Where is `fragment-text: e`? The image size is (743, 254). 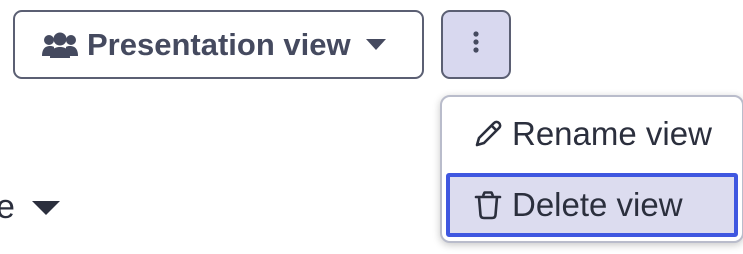
fragment-text: e is located at coordinates (7, 207).